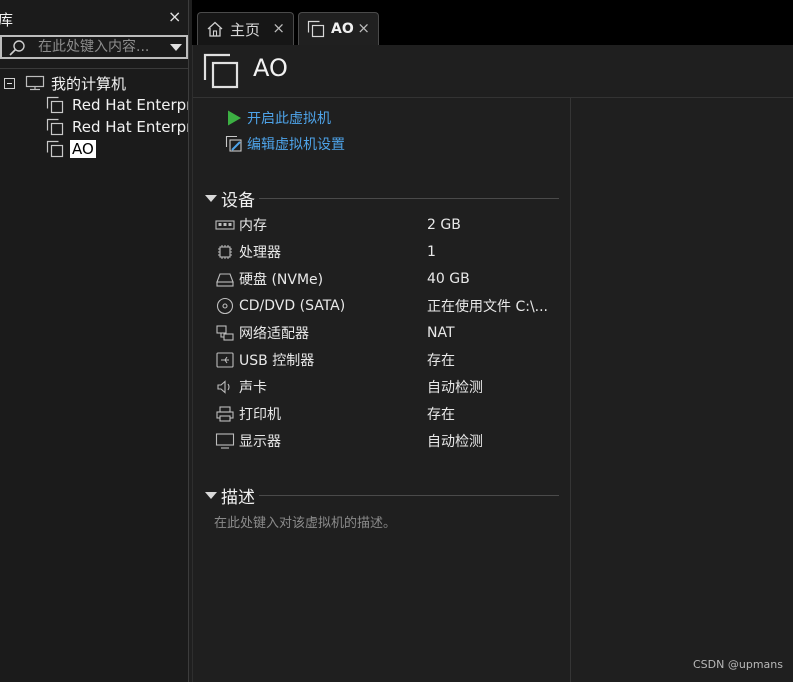 Image resolution: width=793 pixels, height=682 pixels. Describe the element at coordinates (225, 280) in the screenshot. I see `hard-disk-icon` at that location.